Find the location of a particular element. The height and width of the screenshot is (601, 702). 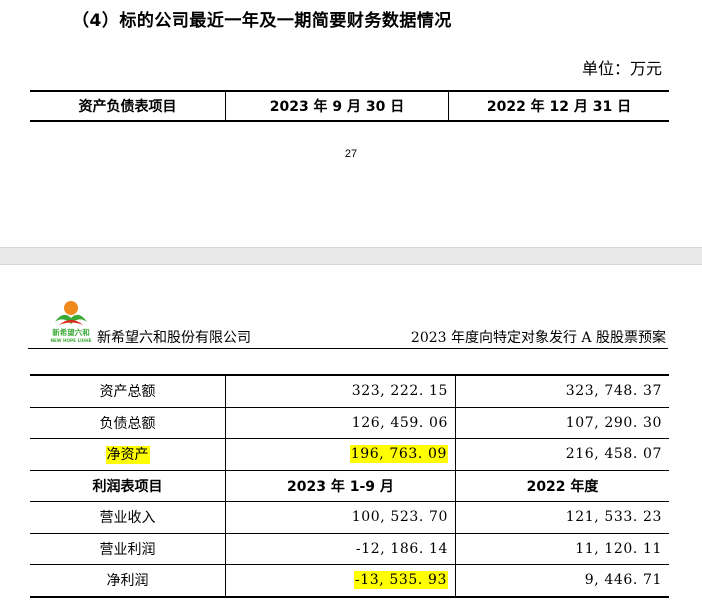

value-2023: 100, 523. 70 is located at coordinates (340, 517).